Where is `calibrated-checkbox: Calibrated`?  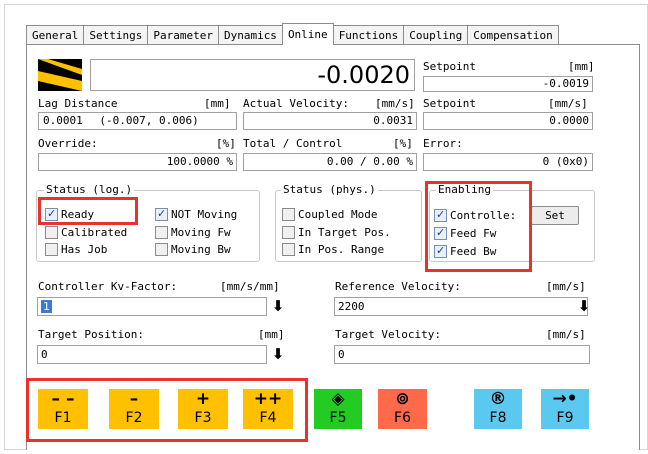
calibrated-checkbox: Calibrated is located at coordinates (86, 232).